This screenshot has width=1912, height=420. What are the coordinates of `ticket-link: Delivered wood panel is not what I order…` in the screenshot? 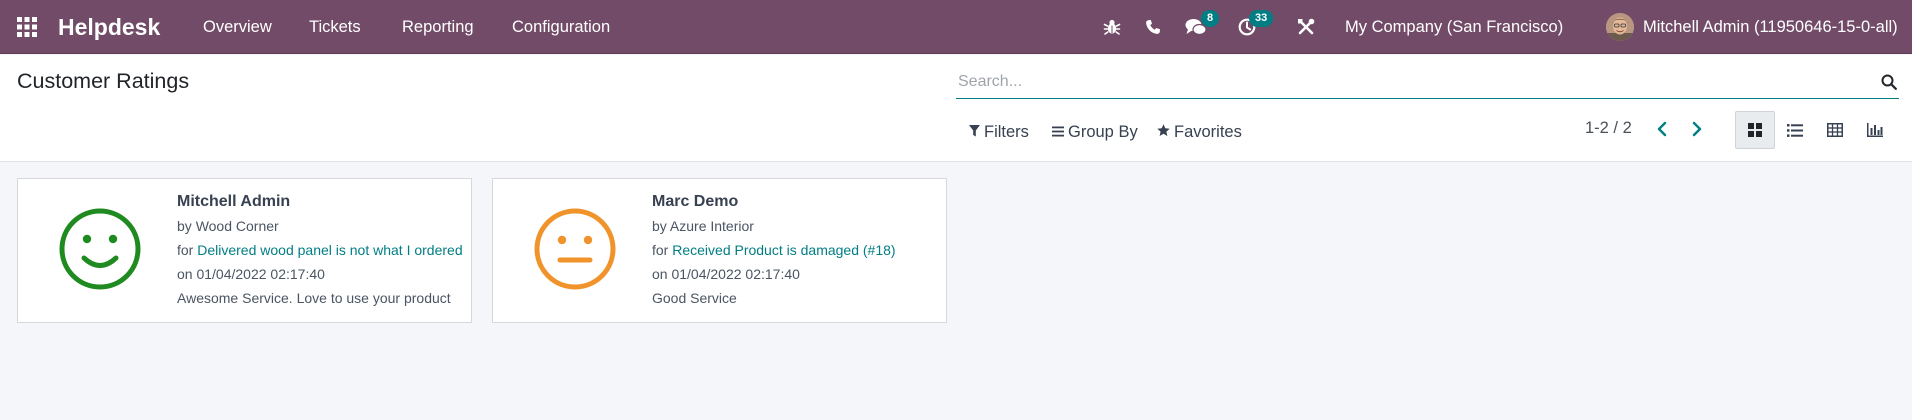 It's located at (329, 250).